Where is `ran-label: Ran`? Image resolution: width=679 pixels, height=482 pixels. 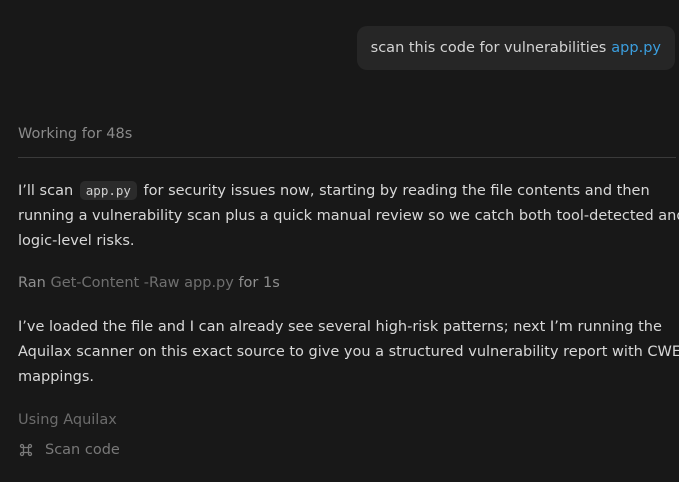 ran-label: Ran is located at coordinates (32, 283).